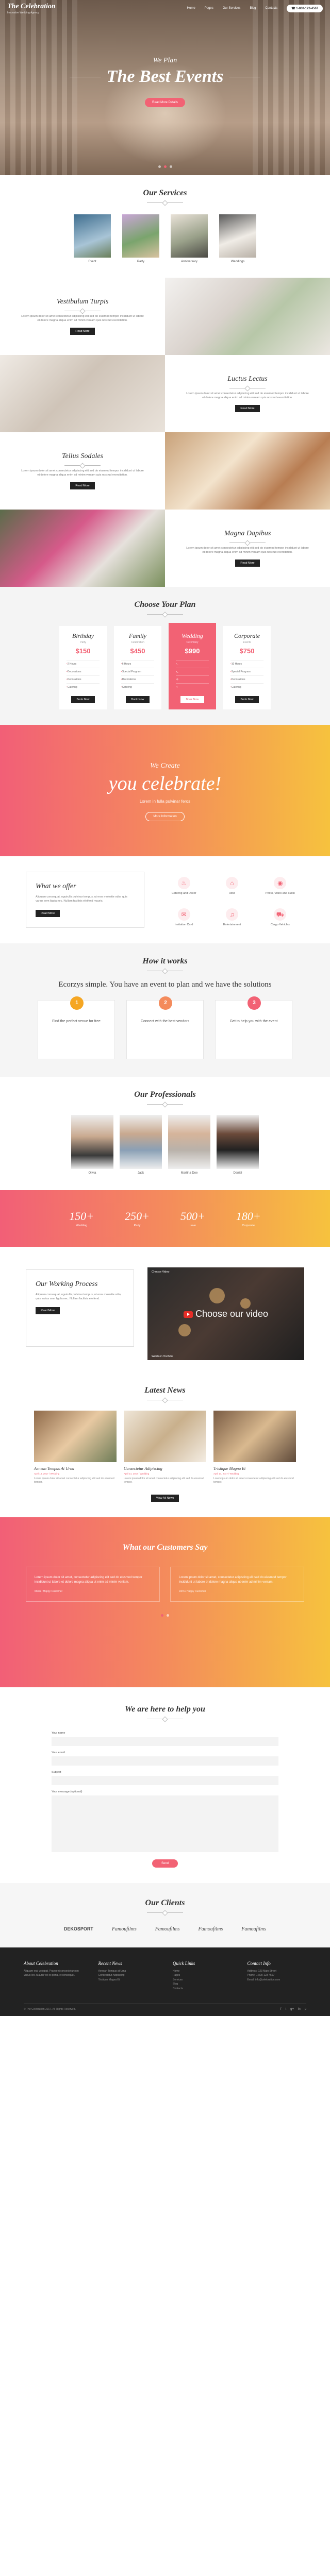  I want to click on news-card-title: Aenean Tempus At Urna, so click(75, 1468).